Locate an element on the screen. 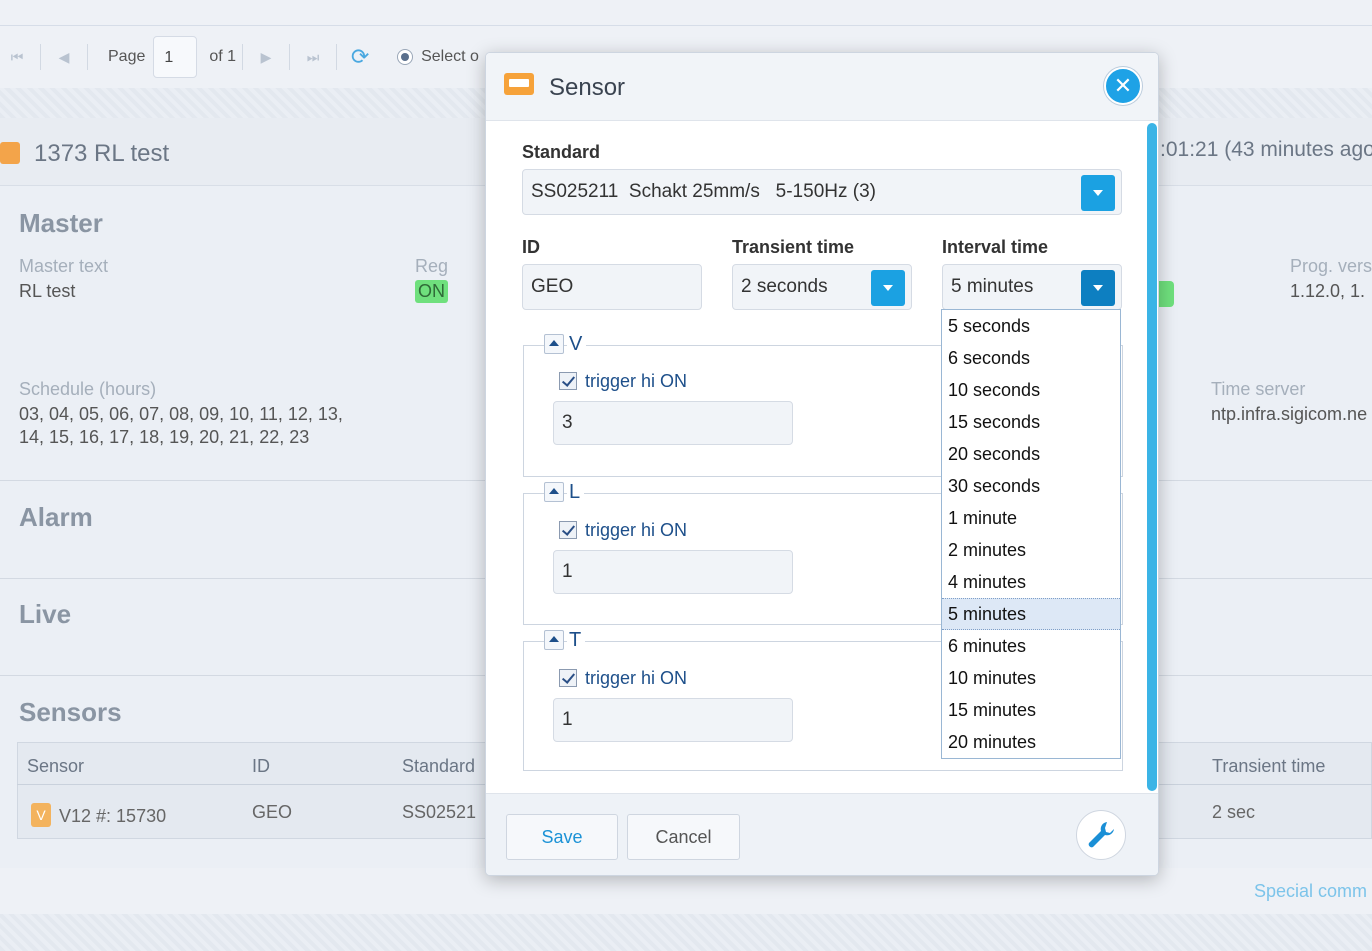  interval-option: 5 seconds is located at coordinates (1031, 326).